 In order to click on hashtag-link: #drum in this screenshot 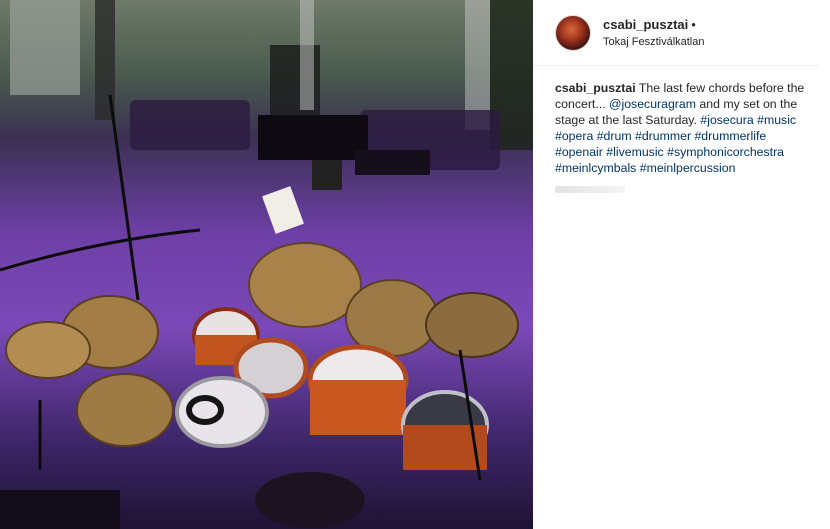, I will do `click(614, 136)`.